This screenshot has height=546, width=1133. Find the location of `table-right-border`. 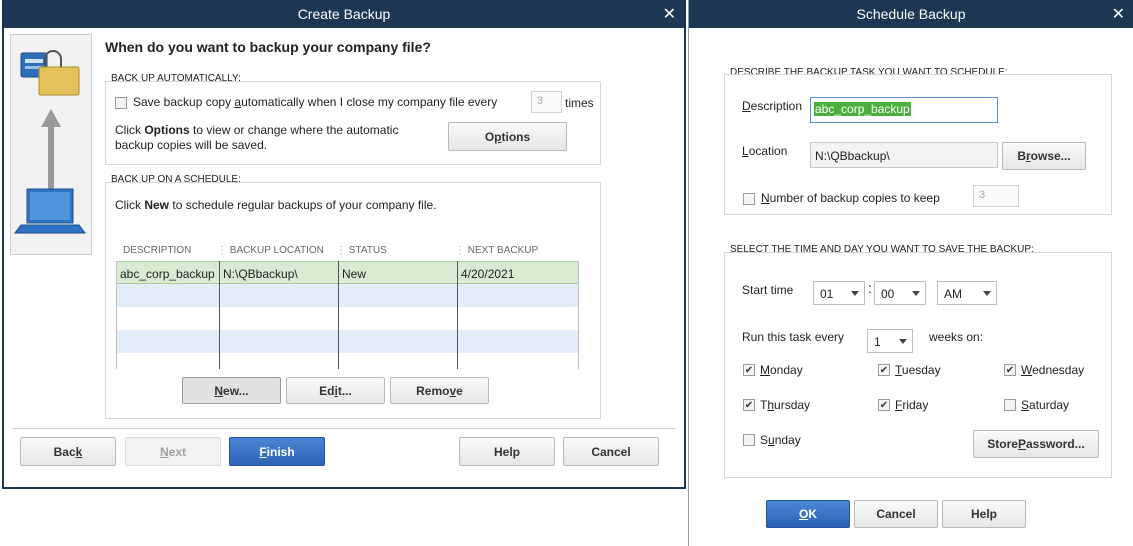

table-right-border is located at coordinates (578, 315).